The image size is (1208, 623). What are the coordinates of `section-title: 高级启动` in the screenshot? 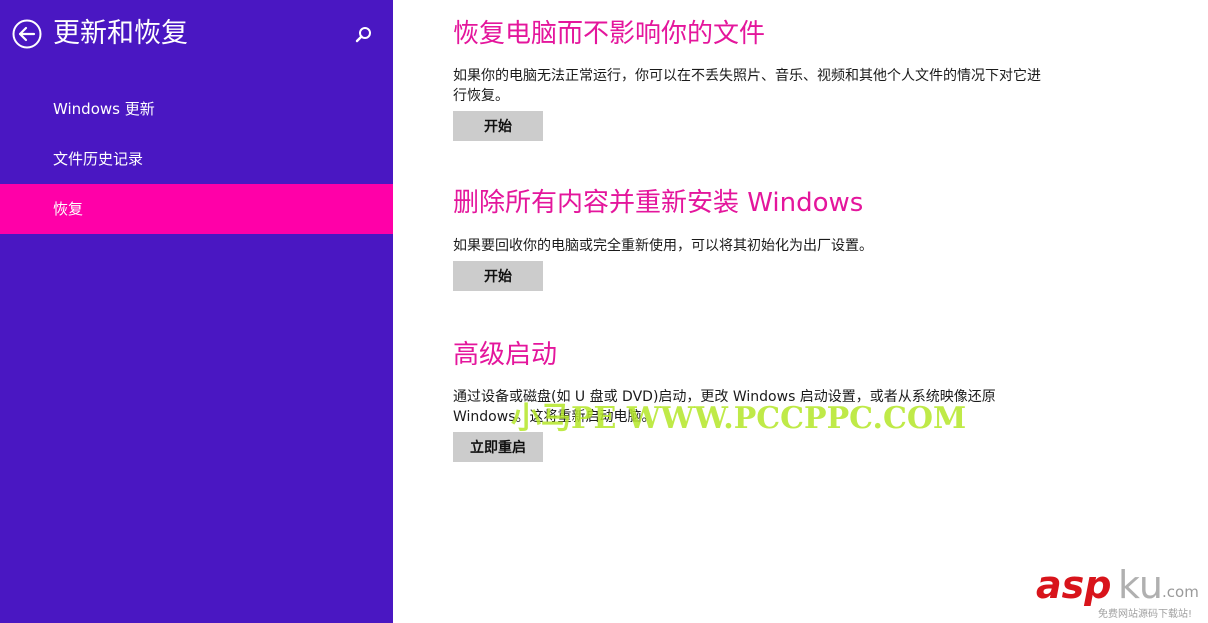 It's located at (505, 355).